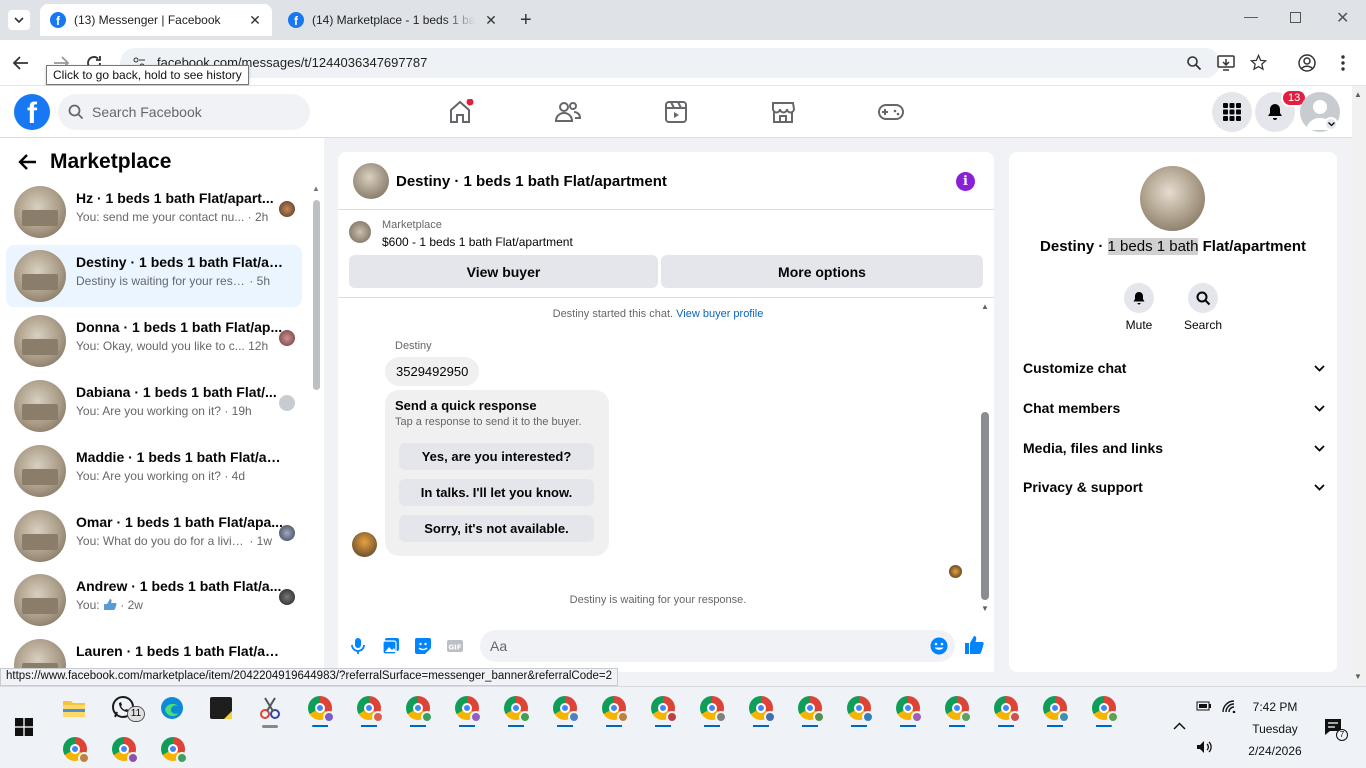  What do you see at coordinates (531, 181) in the screenshot?
I see `chat-title: Destiny · 1 beds 1 bath Flat/apartment` at bounding box center [531, 181].